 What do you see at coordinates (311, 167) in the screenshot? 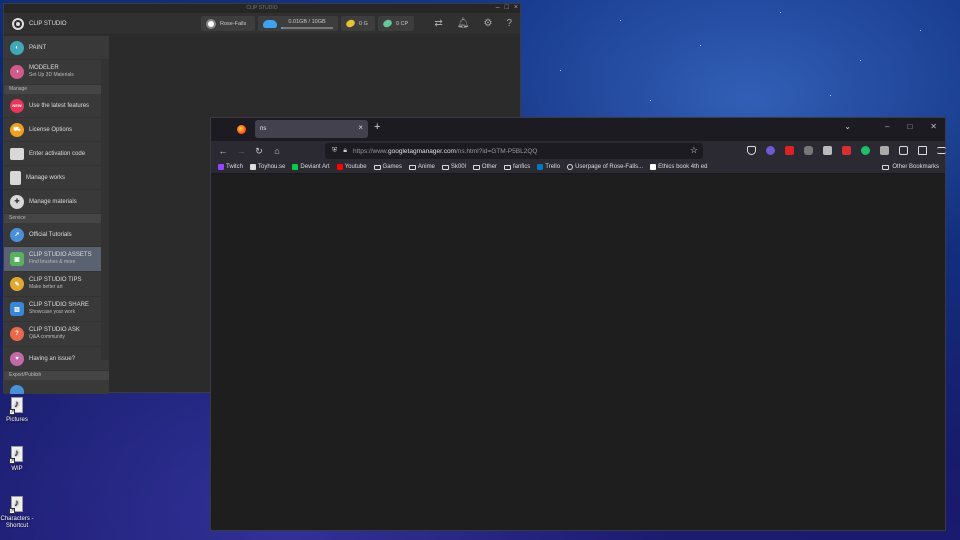
I see `bookmark-deviantart: Deviant Art` at bounding box center [311, 167].